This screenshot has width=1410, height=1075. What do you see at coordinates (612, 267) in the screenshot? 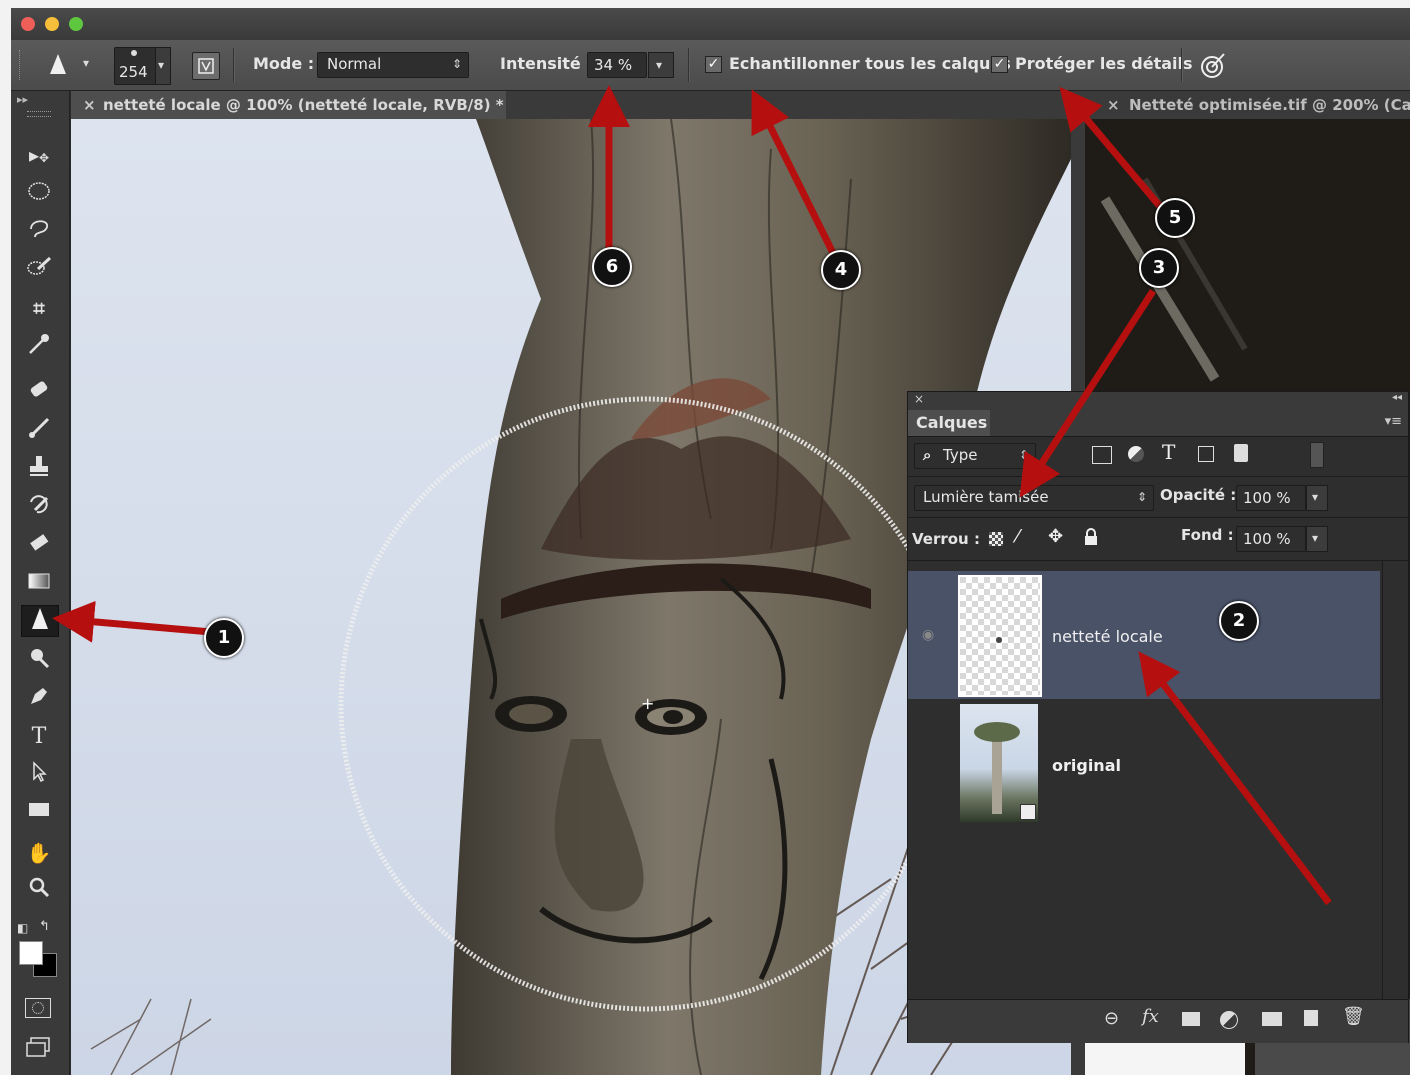
I see `annotation-badge: 6` at bounding box center [612, 267].